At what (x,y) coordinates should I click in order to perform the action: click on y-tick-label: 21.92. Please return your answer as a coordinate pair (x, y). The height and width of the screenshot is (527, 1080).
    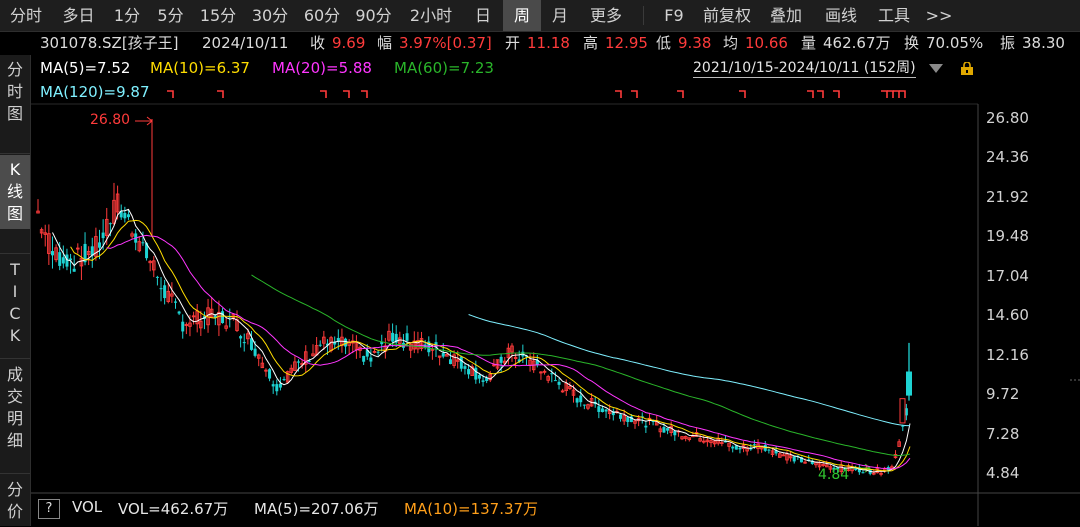
    Looking at the image, I should click on (1007, 196).